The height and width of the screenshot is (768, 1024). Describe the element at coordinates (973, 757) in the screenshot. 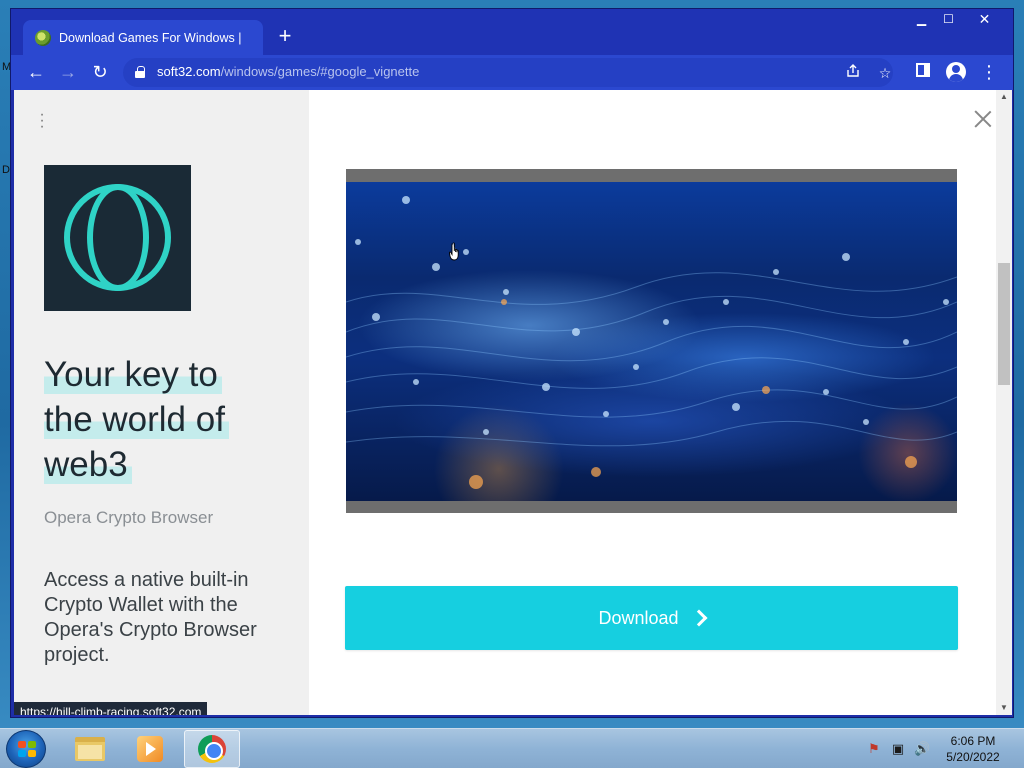

I see `clock-date: 5/20/2022` at that location.